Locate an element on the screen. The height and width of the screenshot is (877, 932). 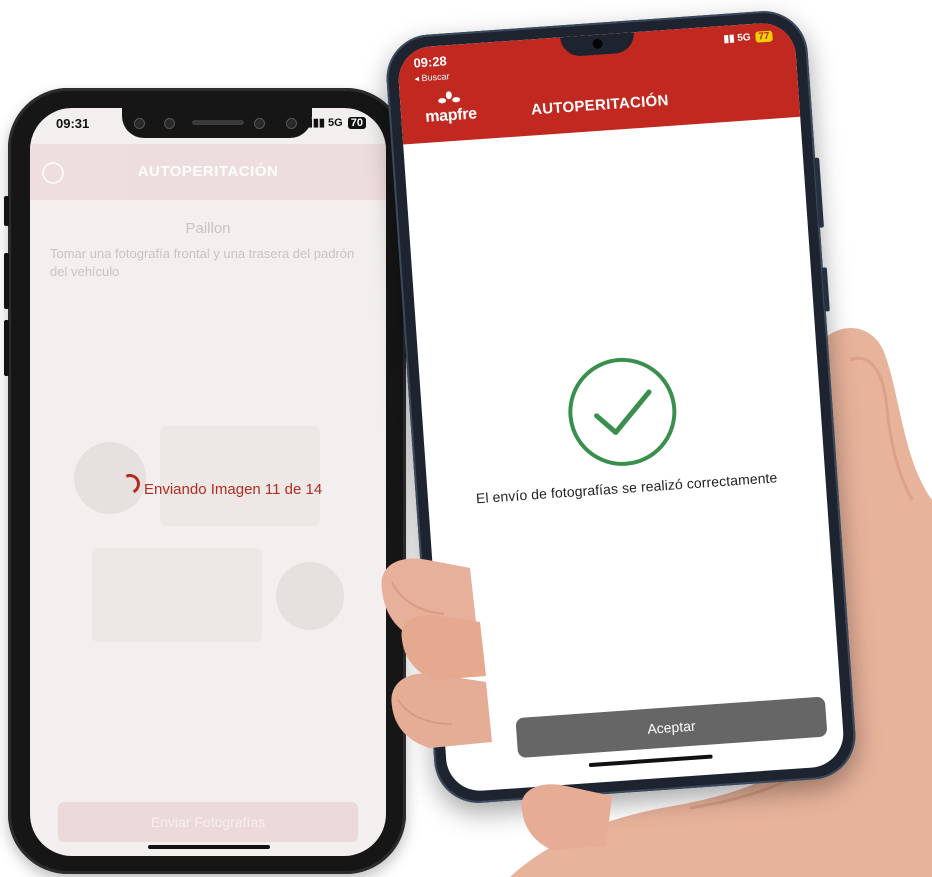
status-network: ▮▮ 5G 77 is located at coordinates (748, 37).